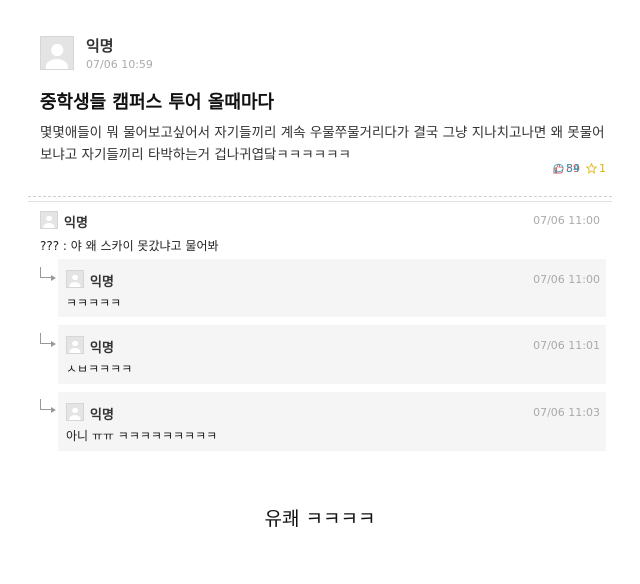 This screenshot has height=584, width=640. What do you see at coordinates (591, 168) in the screenshot?
I see `star-icon` at bounding box center [591, 168].